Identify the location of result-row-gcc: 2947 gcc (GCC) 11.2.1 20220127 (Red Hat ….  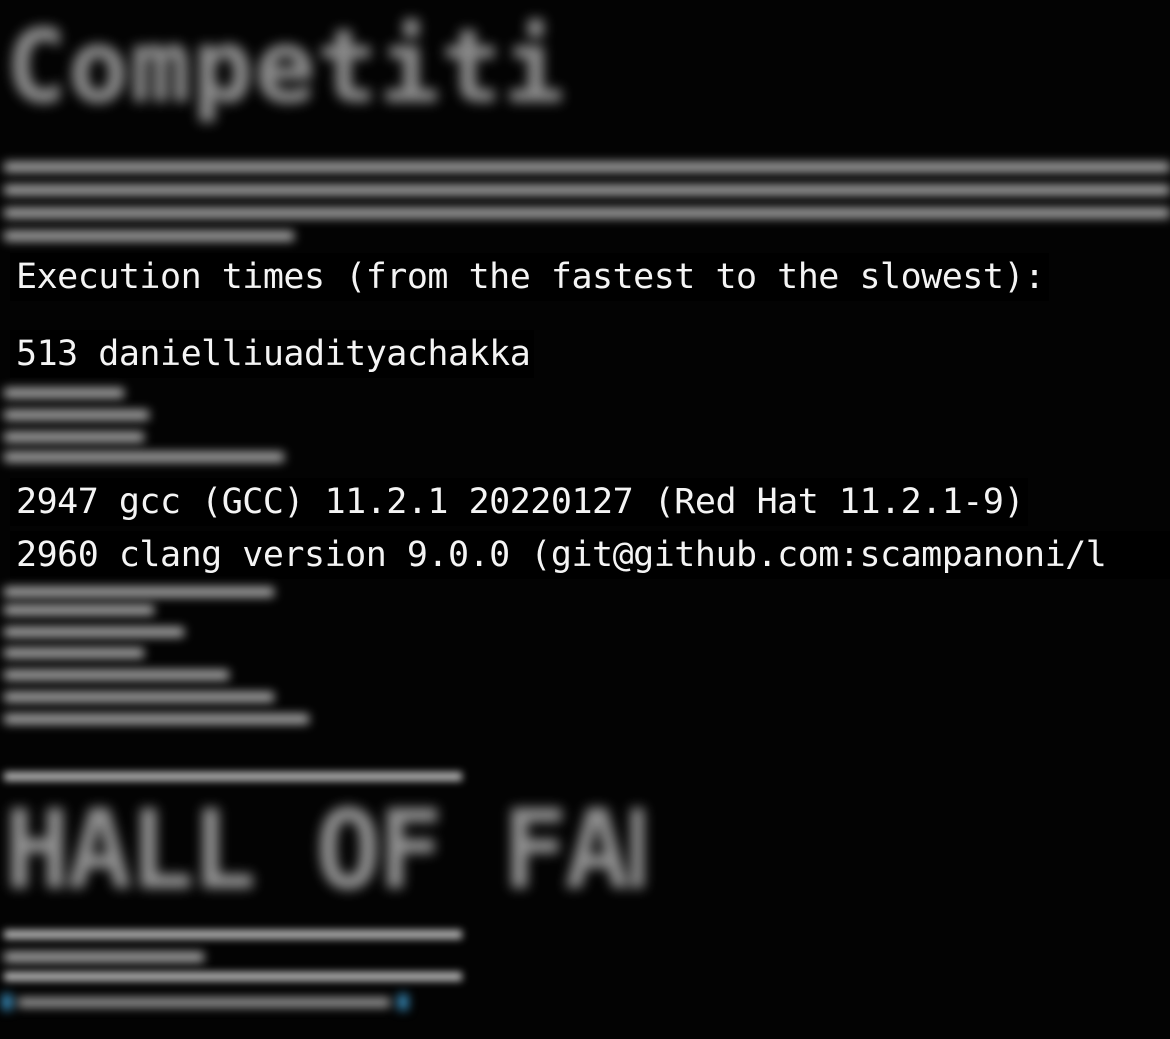
(519, 502).